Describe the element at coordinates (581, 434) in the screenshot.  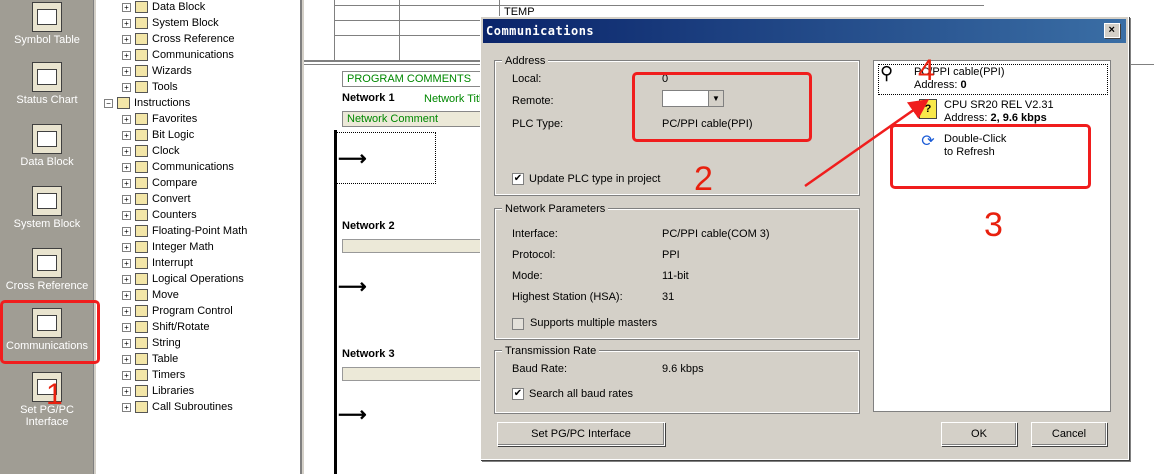
I see `set-pgpc-interface-button: Set PG/PC Interface` at that location.